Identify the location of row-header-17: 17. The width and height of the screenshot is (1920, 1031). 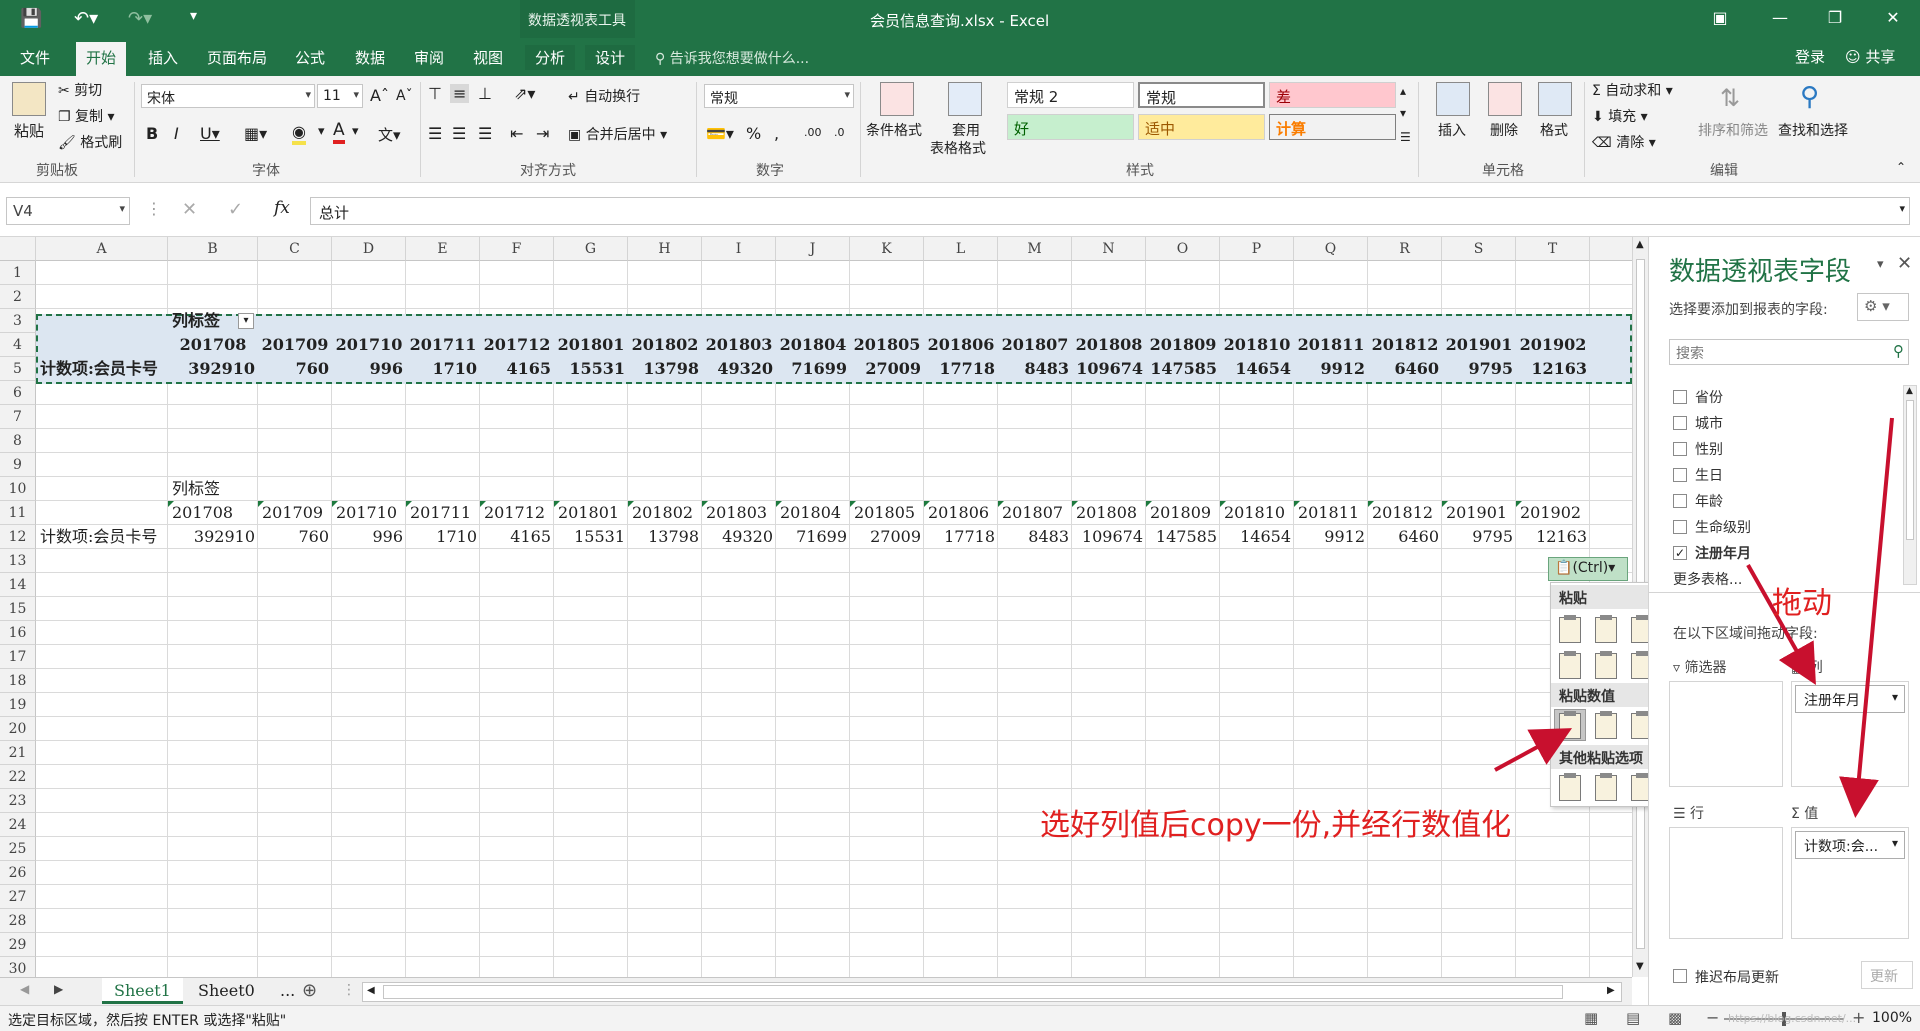
(18, 657).